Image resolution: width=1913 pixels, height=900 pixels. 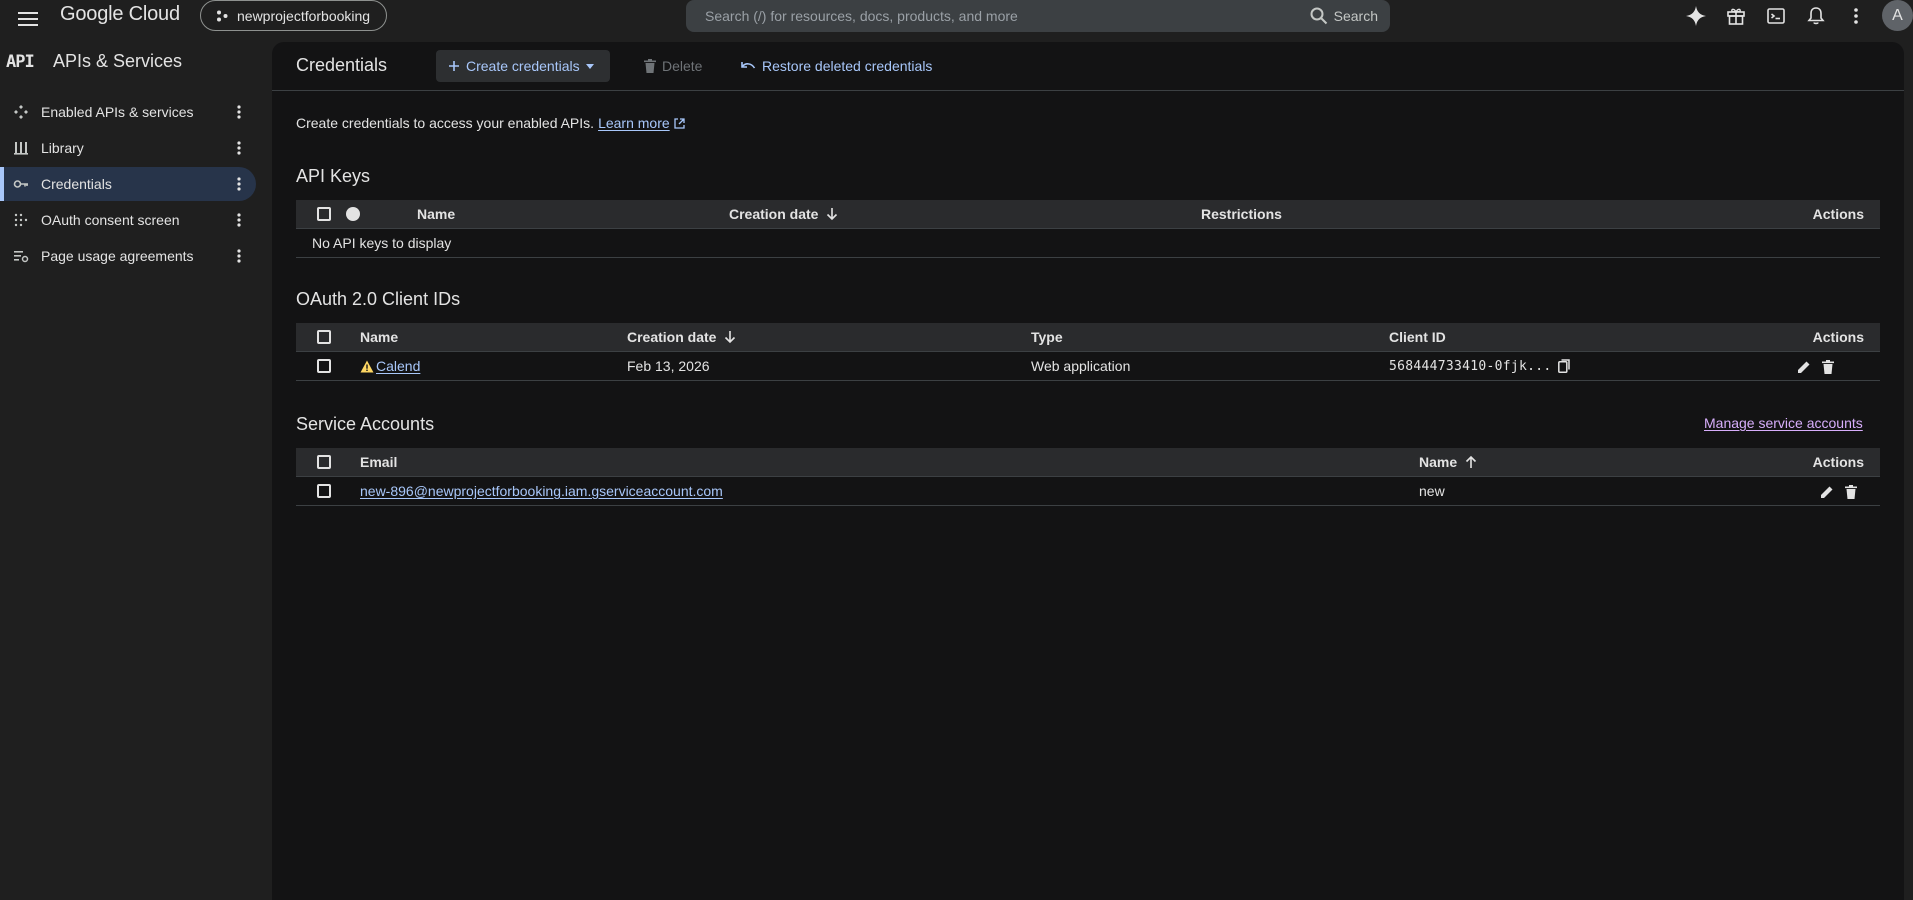 What do you see at coordinates (1783, 423) in the screenshot?
I see `manage-service-accounts-link: Manage service accounts` at bounding box center [1783, 423].